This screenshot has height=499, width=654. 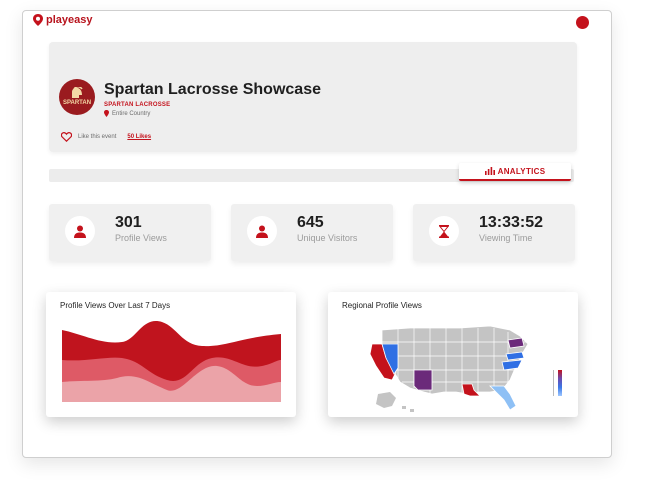 What do you see at coordinates (317, 22) in the screenshot?
I see `top-bar: playeasy` at bounding box center [317, 22].